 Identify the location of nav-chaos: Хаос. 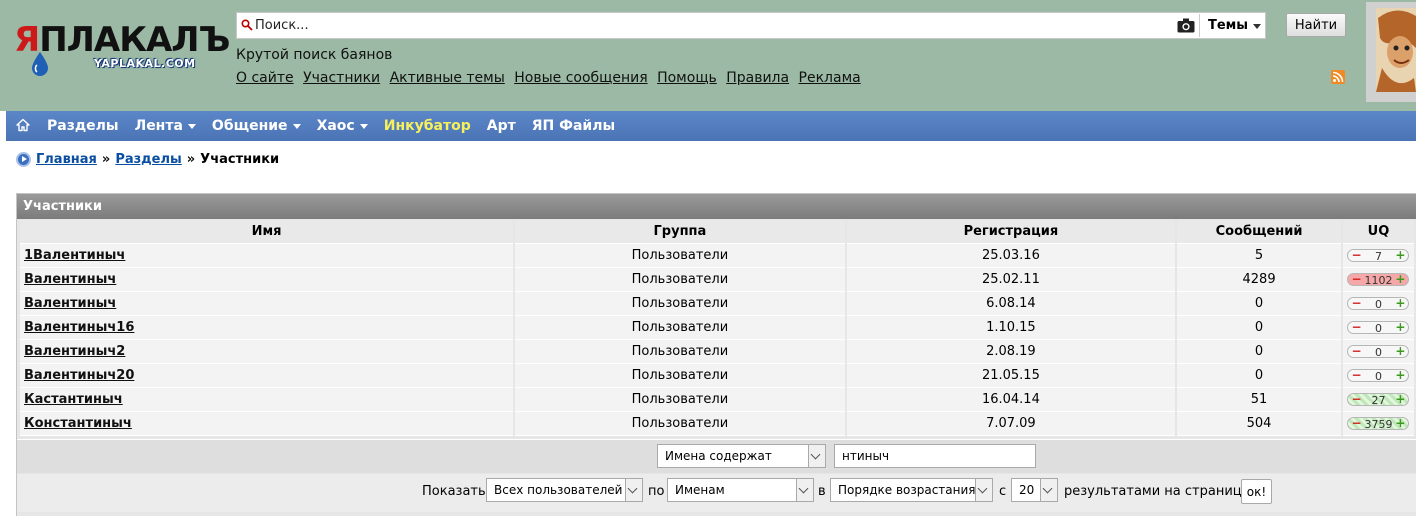
(342, 126).